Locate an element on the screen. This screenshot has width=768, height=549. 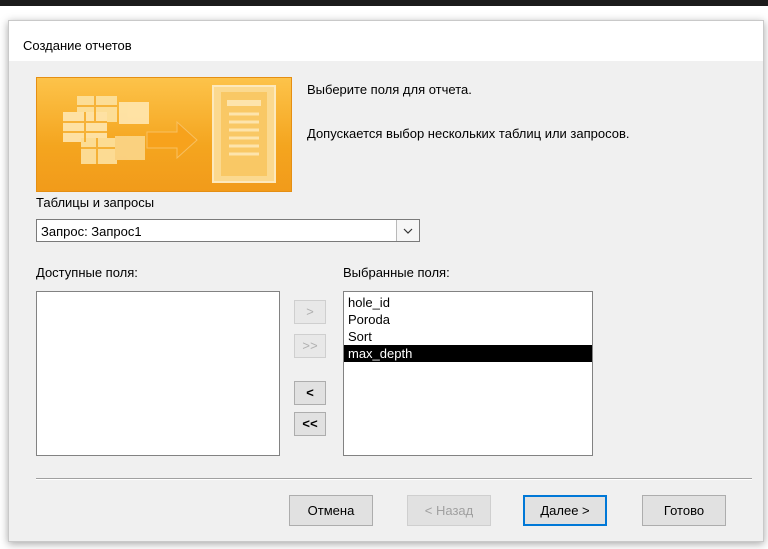
cancel-button: Отмена is located at coordinates (331, 510).